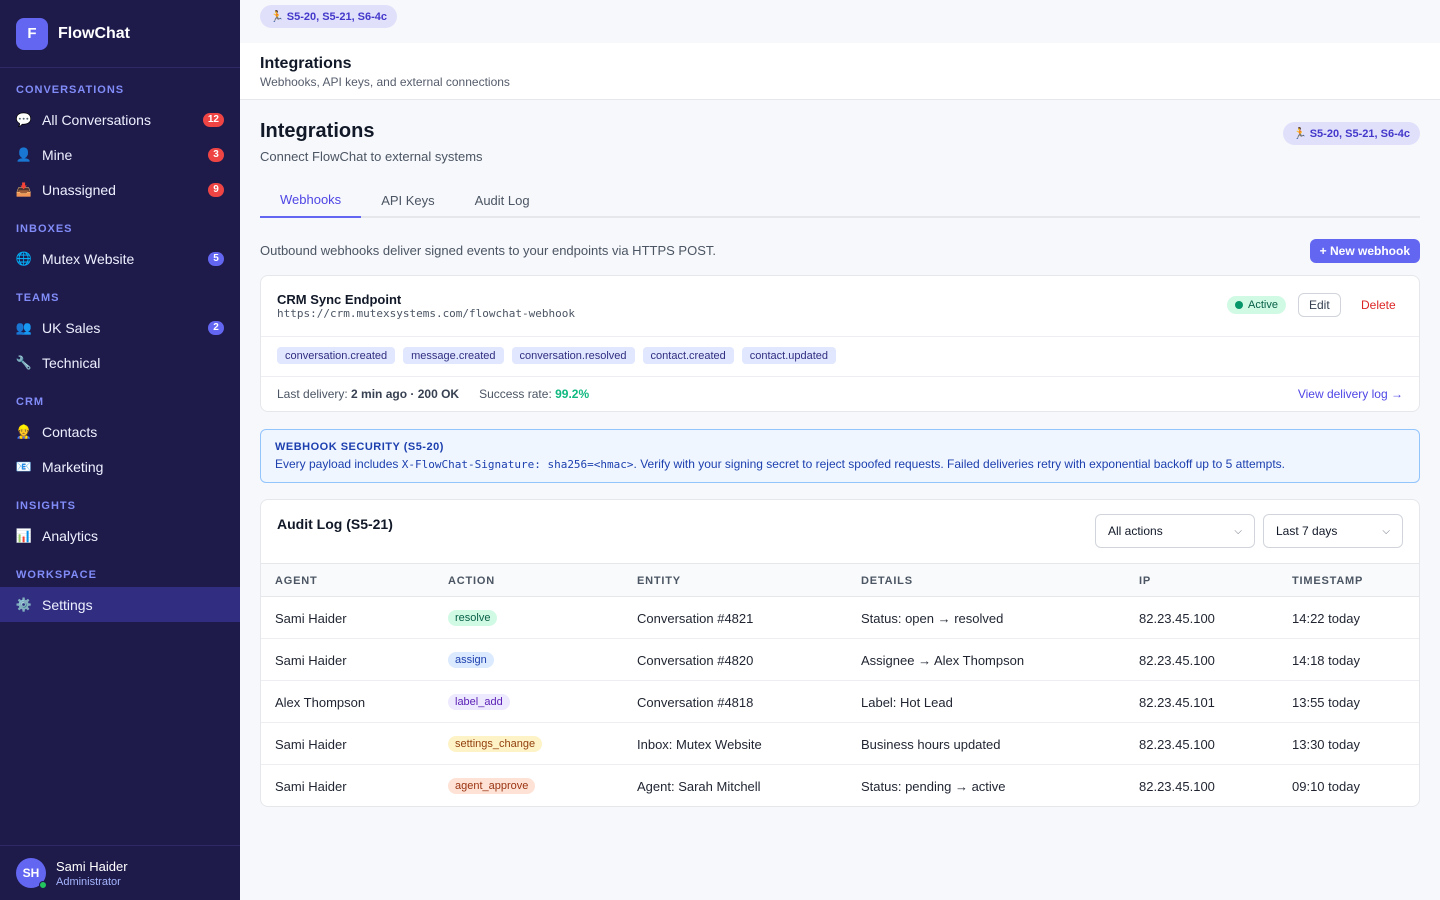 Image resolution: width=1440 pixels, height=900 pixels. I want to click on status-dot-icon, so click(1239, 305).